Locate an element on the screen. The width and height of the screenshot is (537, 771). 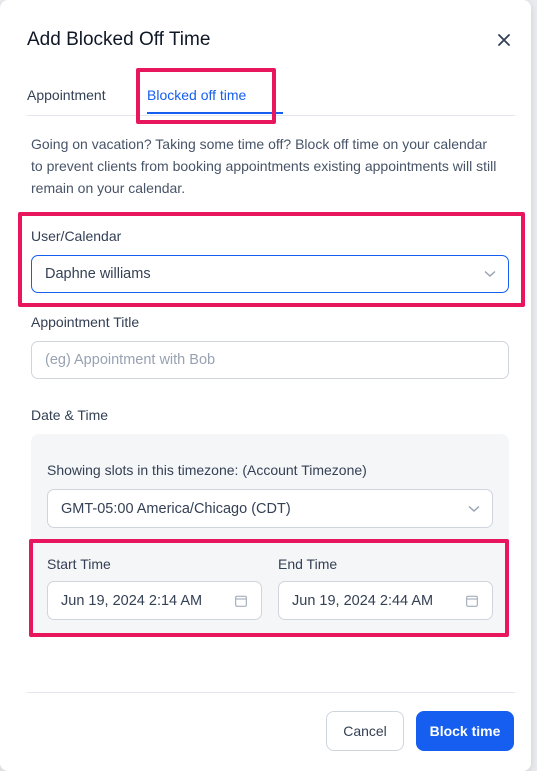
end-time-picker: Jun 19, 2024 2:44 AM is located at coordinates (385, 600).